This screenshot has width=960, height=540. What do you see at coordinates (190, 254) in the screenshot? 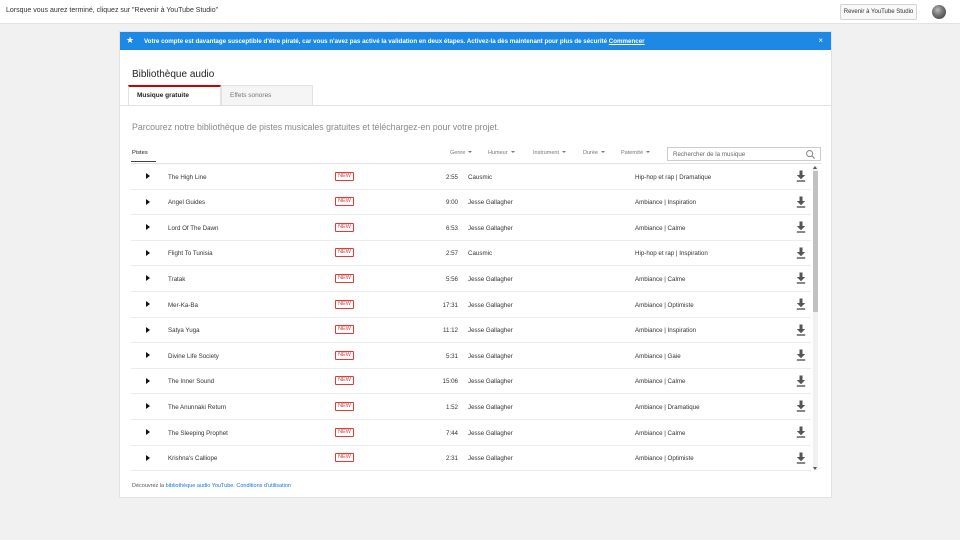
I see `track-title: Flight To Tunisia` at bounding box center [190, 254].